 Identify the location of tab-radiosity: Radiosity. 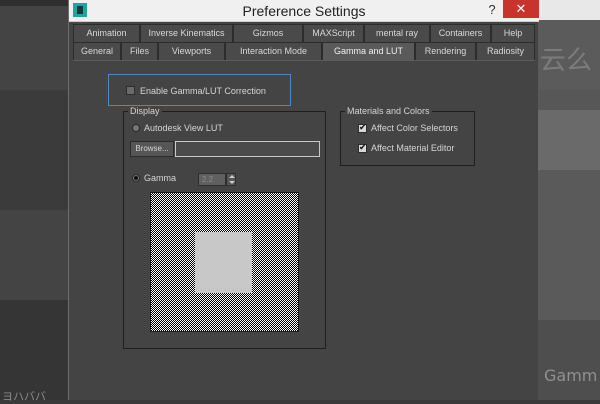
(505, 51).